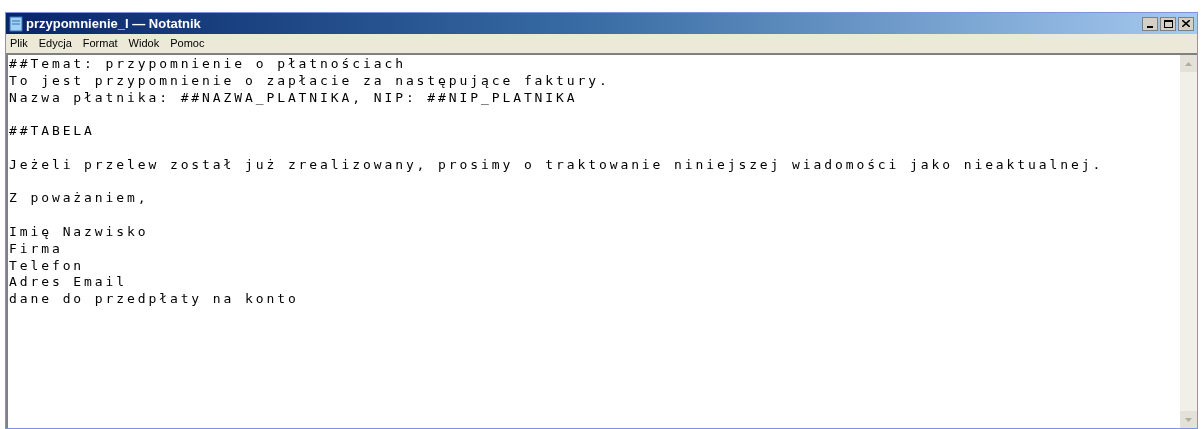  Describe the element at coordinates (36, 249) in the screenshot. I see `text-line: Firma` at that location.